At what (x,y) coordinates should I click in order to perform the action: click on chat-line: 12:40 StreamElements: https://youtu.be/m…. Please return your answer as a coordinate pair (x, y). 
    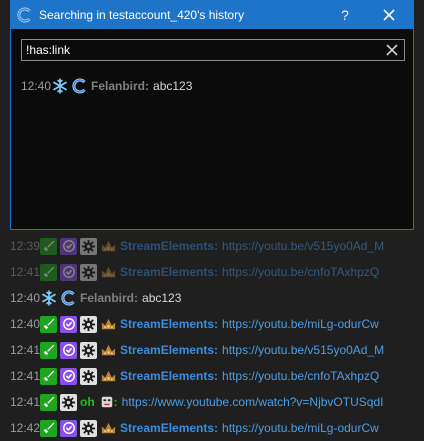
    Looking at the image, I should click on (212, 324).